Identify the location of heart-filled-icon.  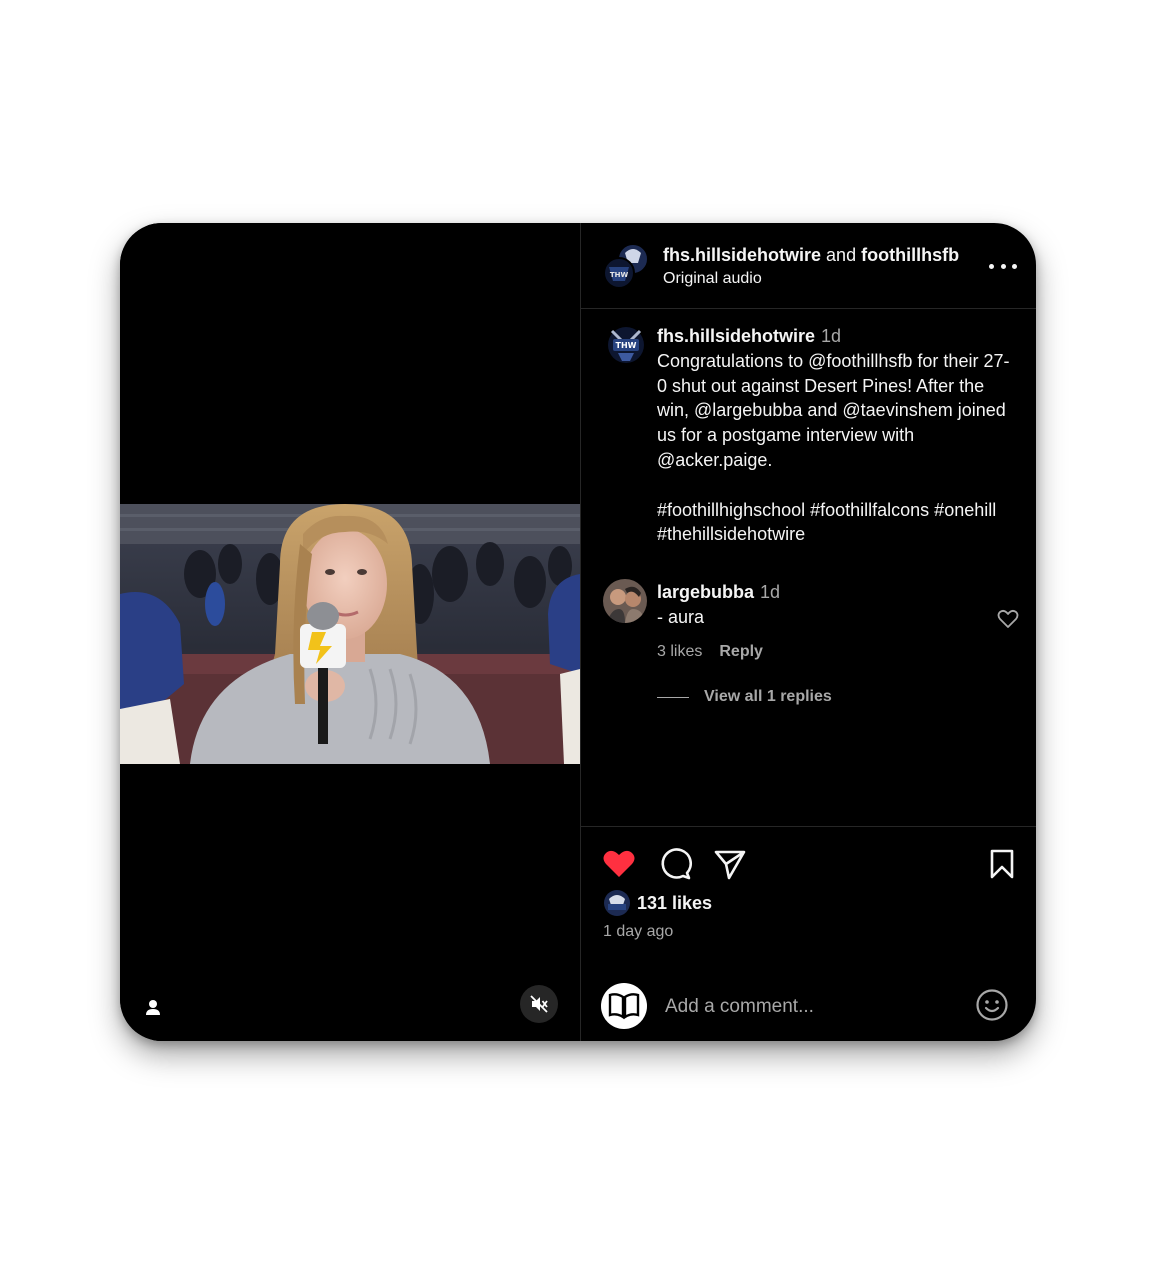
(619, 863).